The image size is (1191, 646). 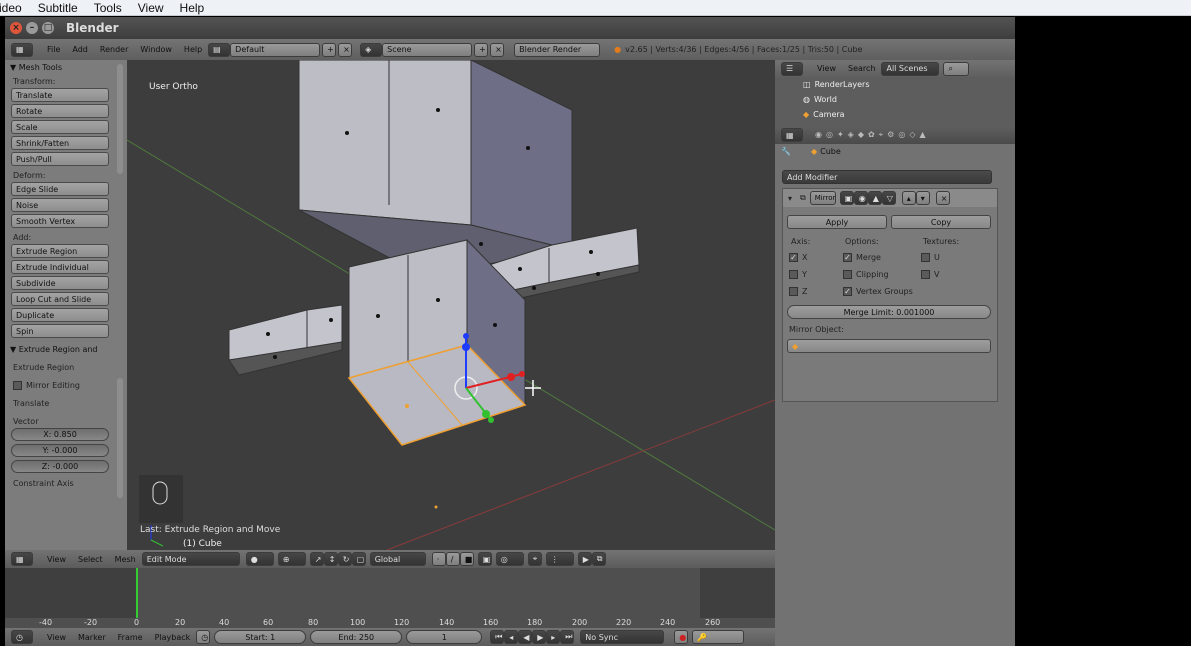 I want to click on menu-window: Window, so click(x=156, y=49).